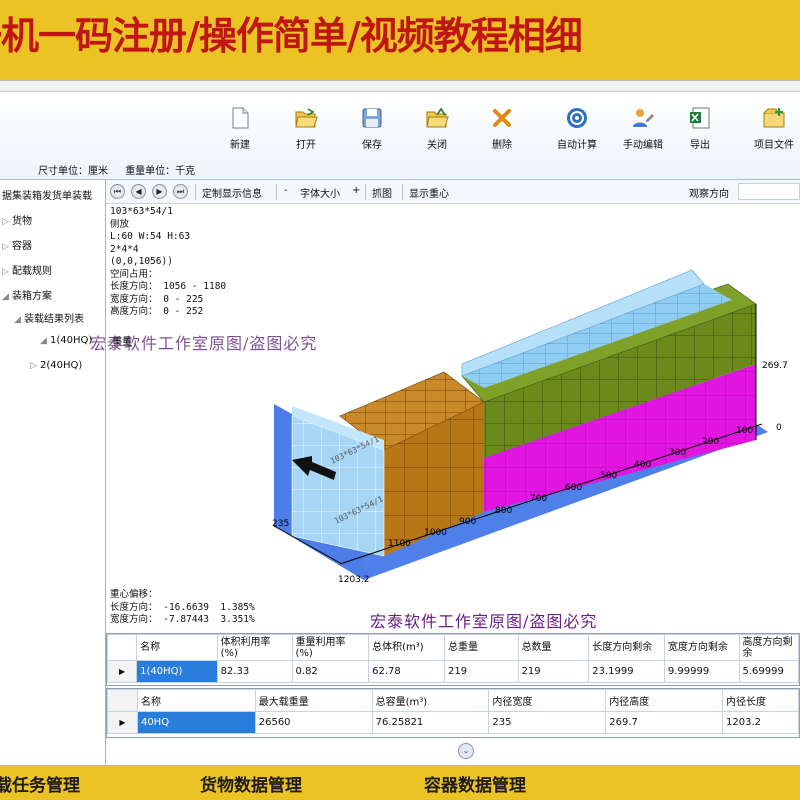  I want to click on table-cell: 5.69999, so click(768, 671).